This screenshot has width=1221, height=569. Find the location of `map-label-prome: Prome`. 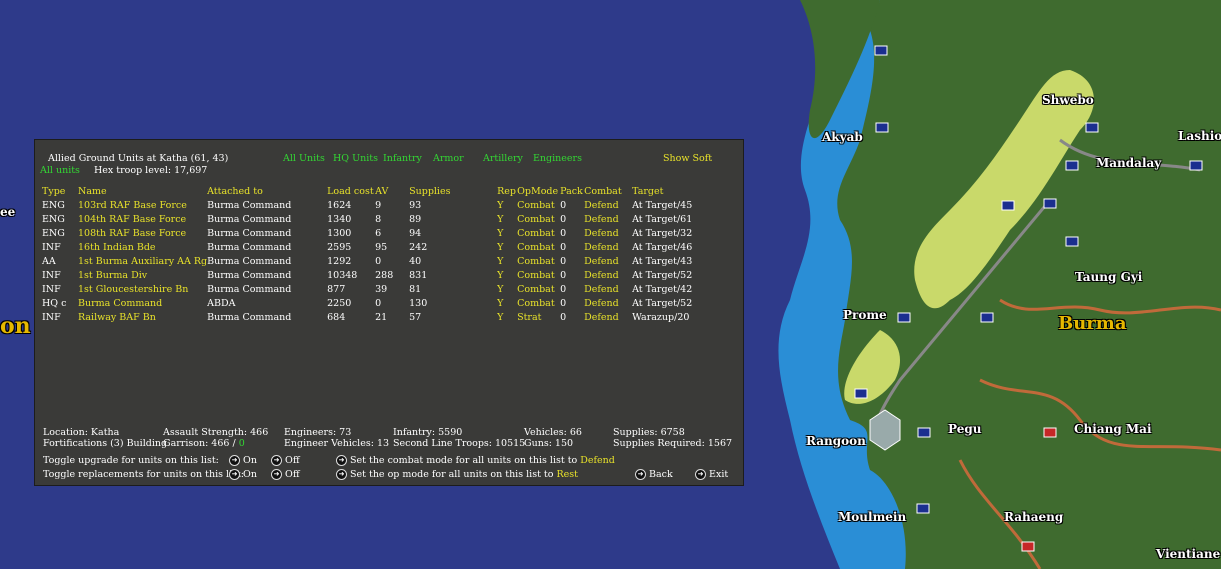

map-label-prome: Prome is located at coordinates (865, 315).